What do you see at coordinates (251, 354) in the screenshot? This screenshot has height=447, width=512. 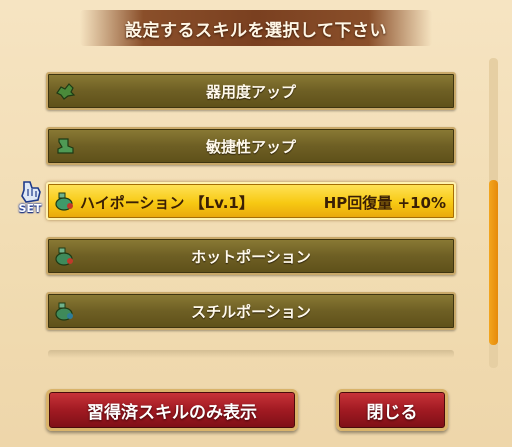 I see `list-fade-edge` at bounding box center [251, 354].